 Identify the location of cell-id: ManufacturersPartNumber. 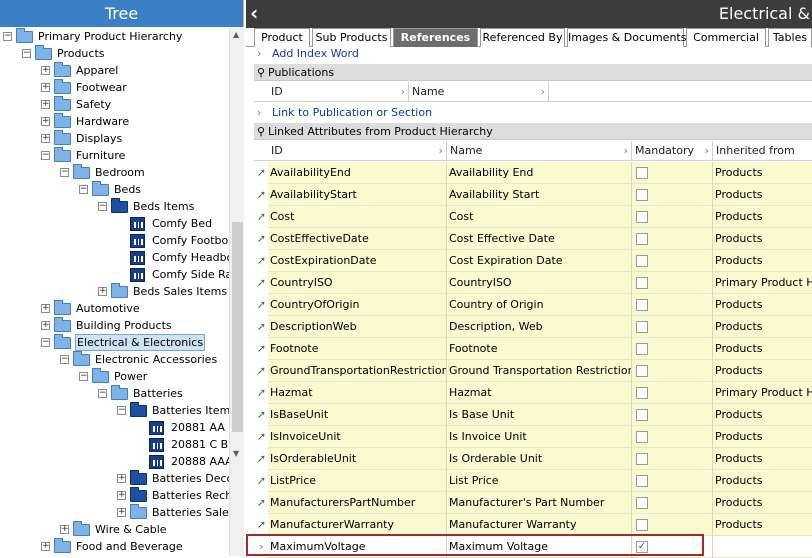
(357, 503).